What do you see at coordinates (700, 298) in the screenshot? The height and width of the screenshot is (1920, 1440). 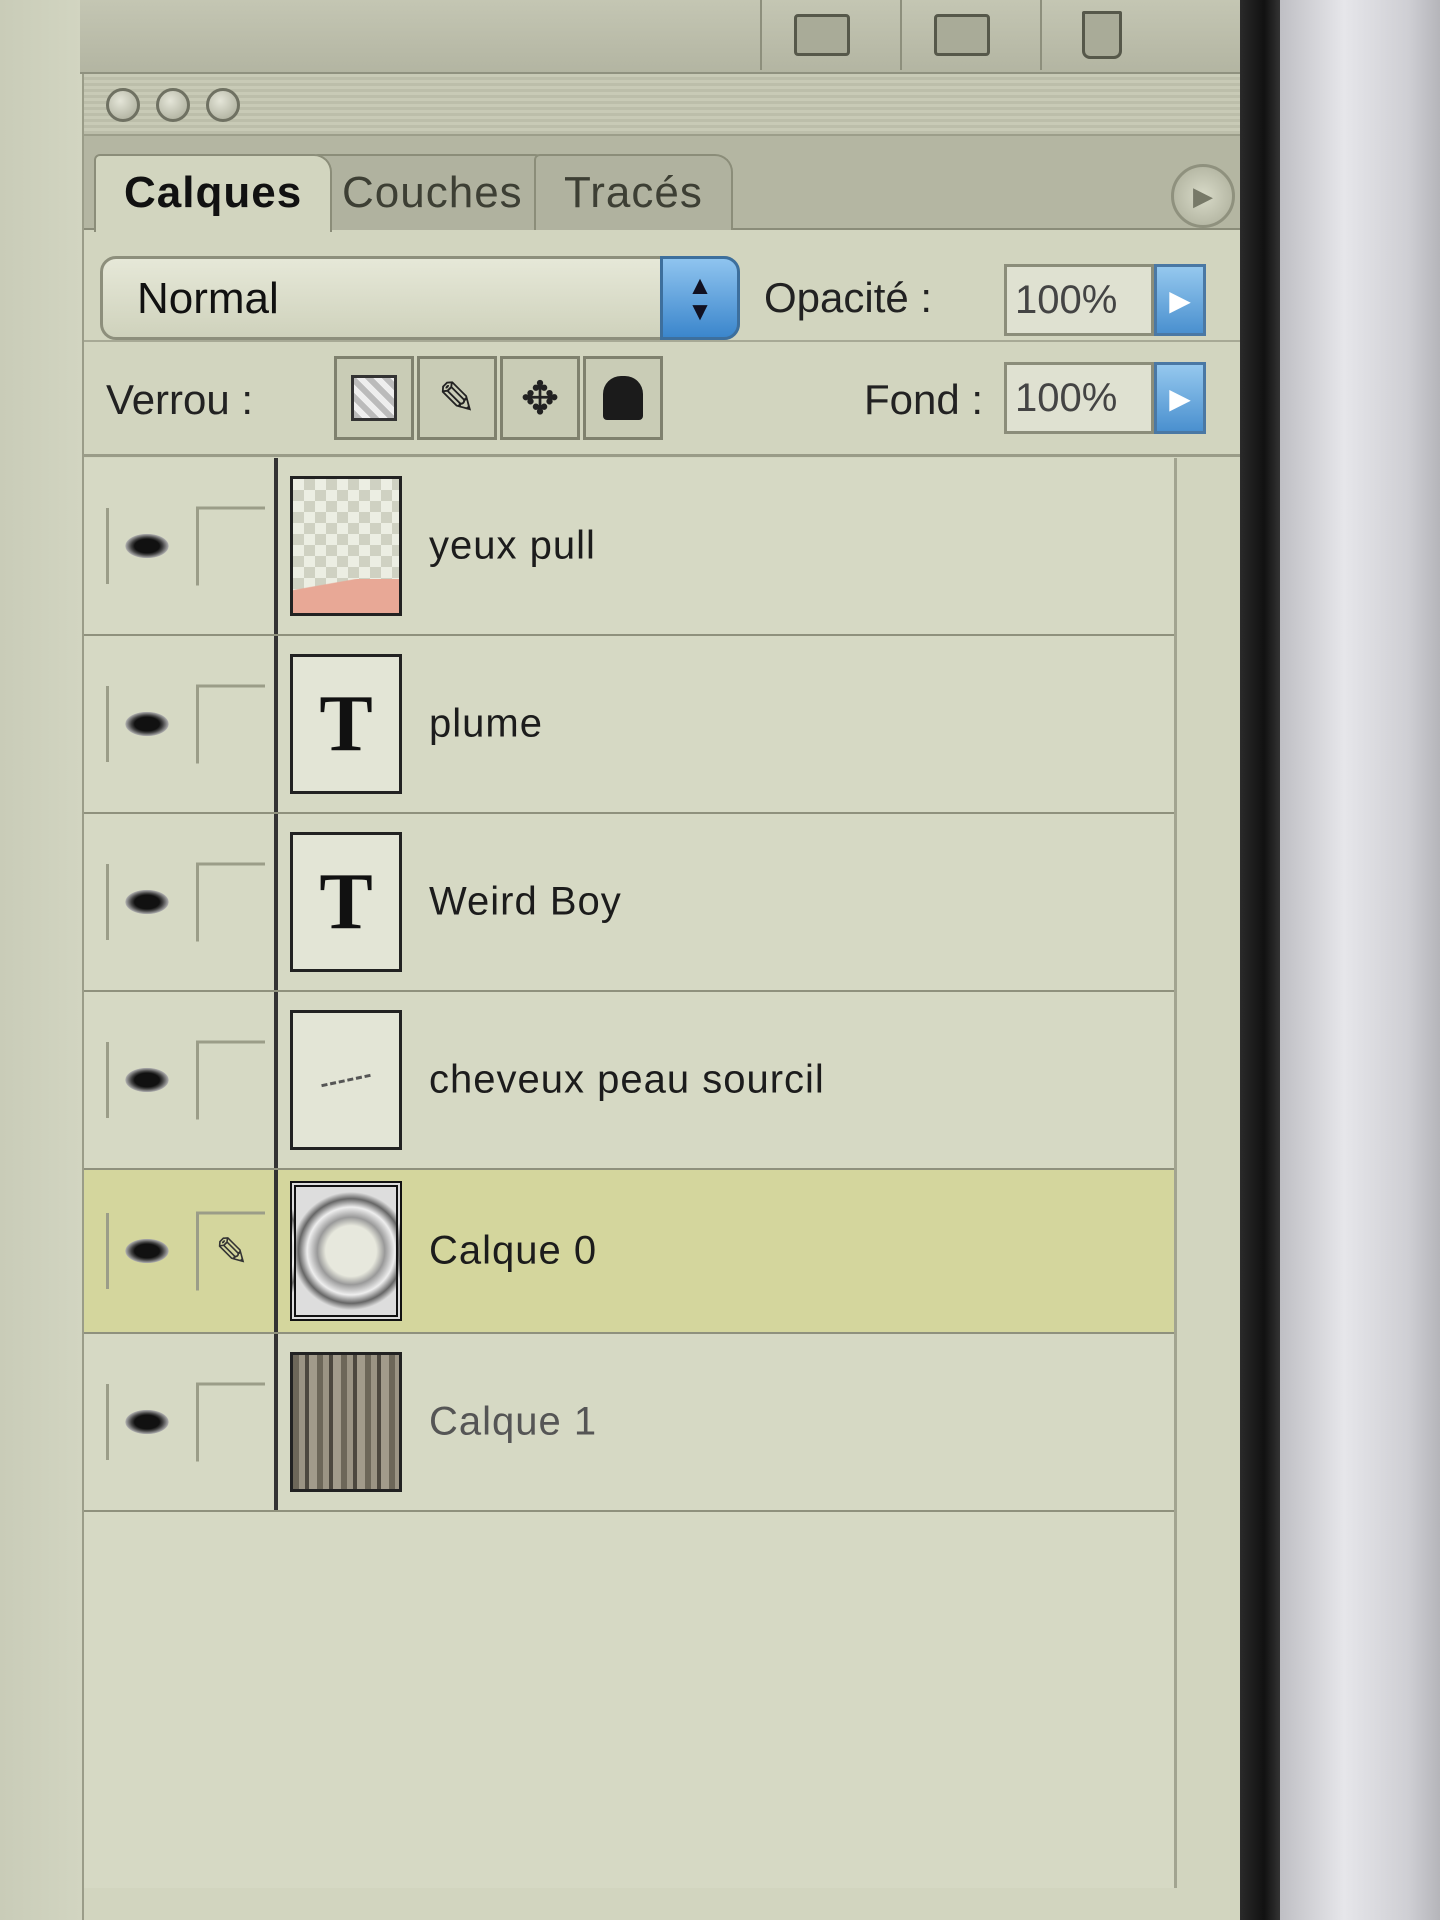 I see `select-stepper-icon: ▲ ▼` at bounding box center [700, 298].